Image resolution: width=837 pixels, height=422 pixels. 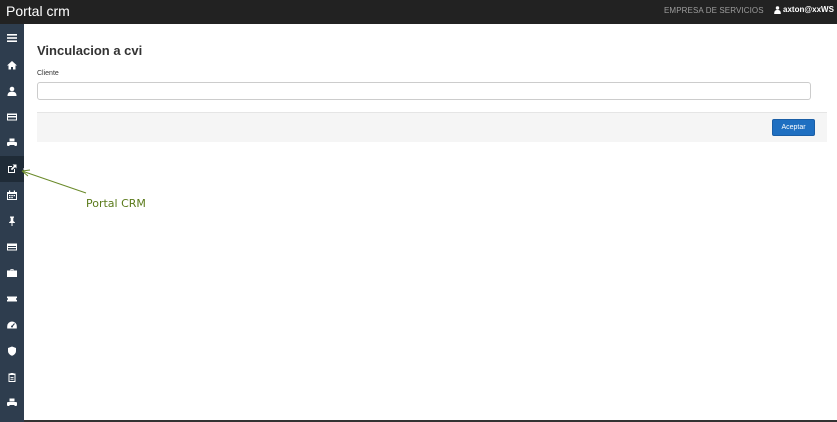 I want to click on annotation-arrow-line, so click(x=54, y=182).